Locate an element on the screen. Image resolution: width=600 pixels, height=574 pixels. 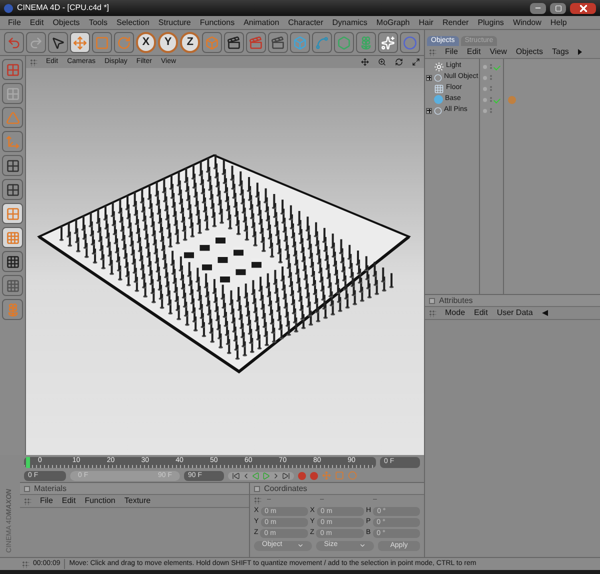
axis-button: X is located at coordinates (146, 42).